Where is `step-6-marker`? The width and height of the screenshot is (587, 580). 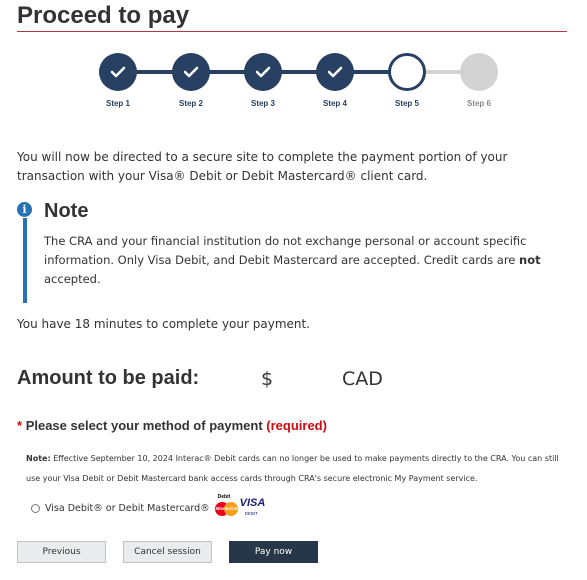
step-6-marker is located at coordinates (479, 72).